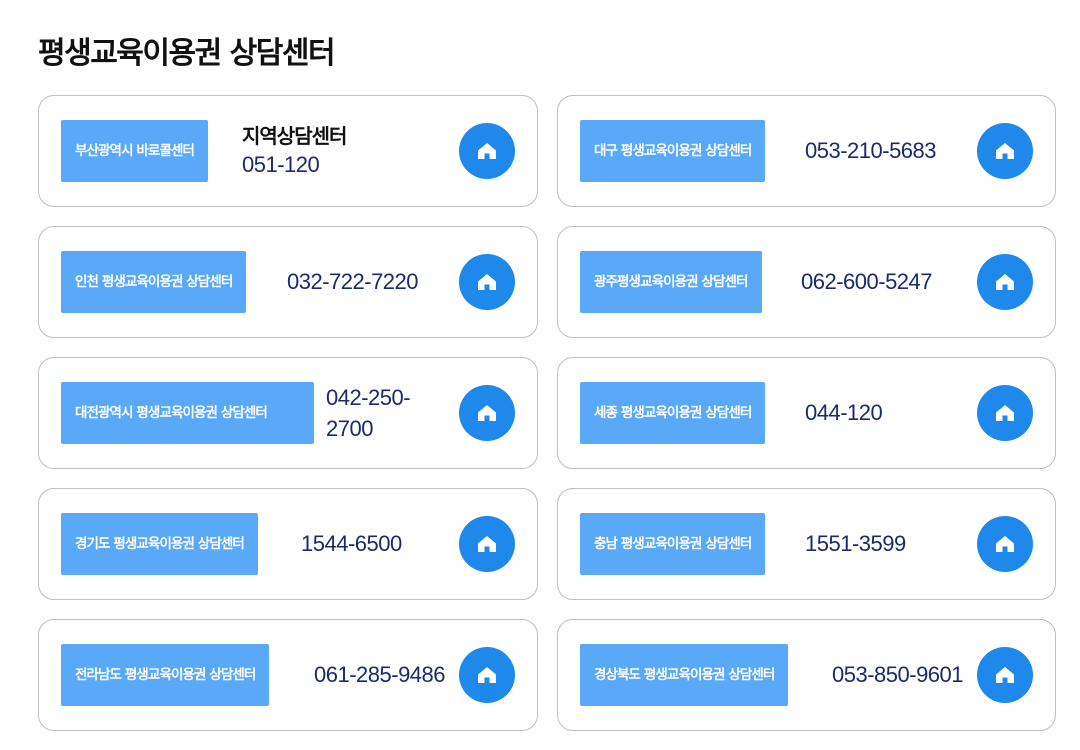  I want to click on center-info: 062-600-5247, so click(867, 282).